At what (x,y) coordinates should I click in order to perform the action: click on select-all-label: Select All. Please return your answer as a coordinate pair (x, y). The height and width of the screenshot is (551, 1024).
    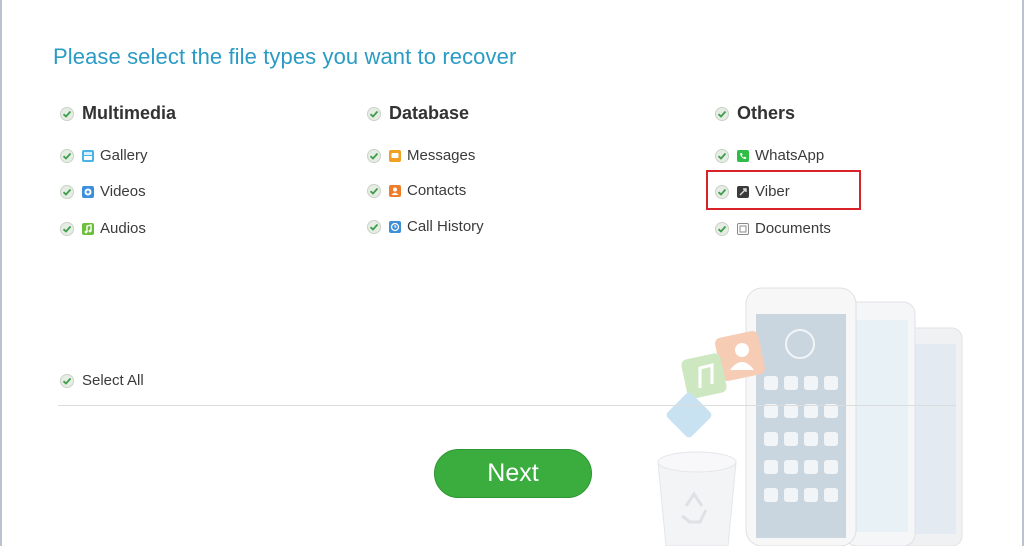
    Looking at the image, I should click on (113, 380).